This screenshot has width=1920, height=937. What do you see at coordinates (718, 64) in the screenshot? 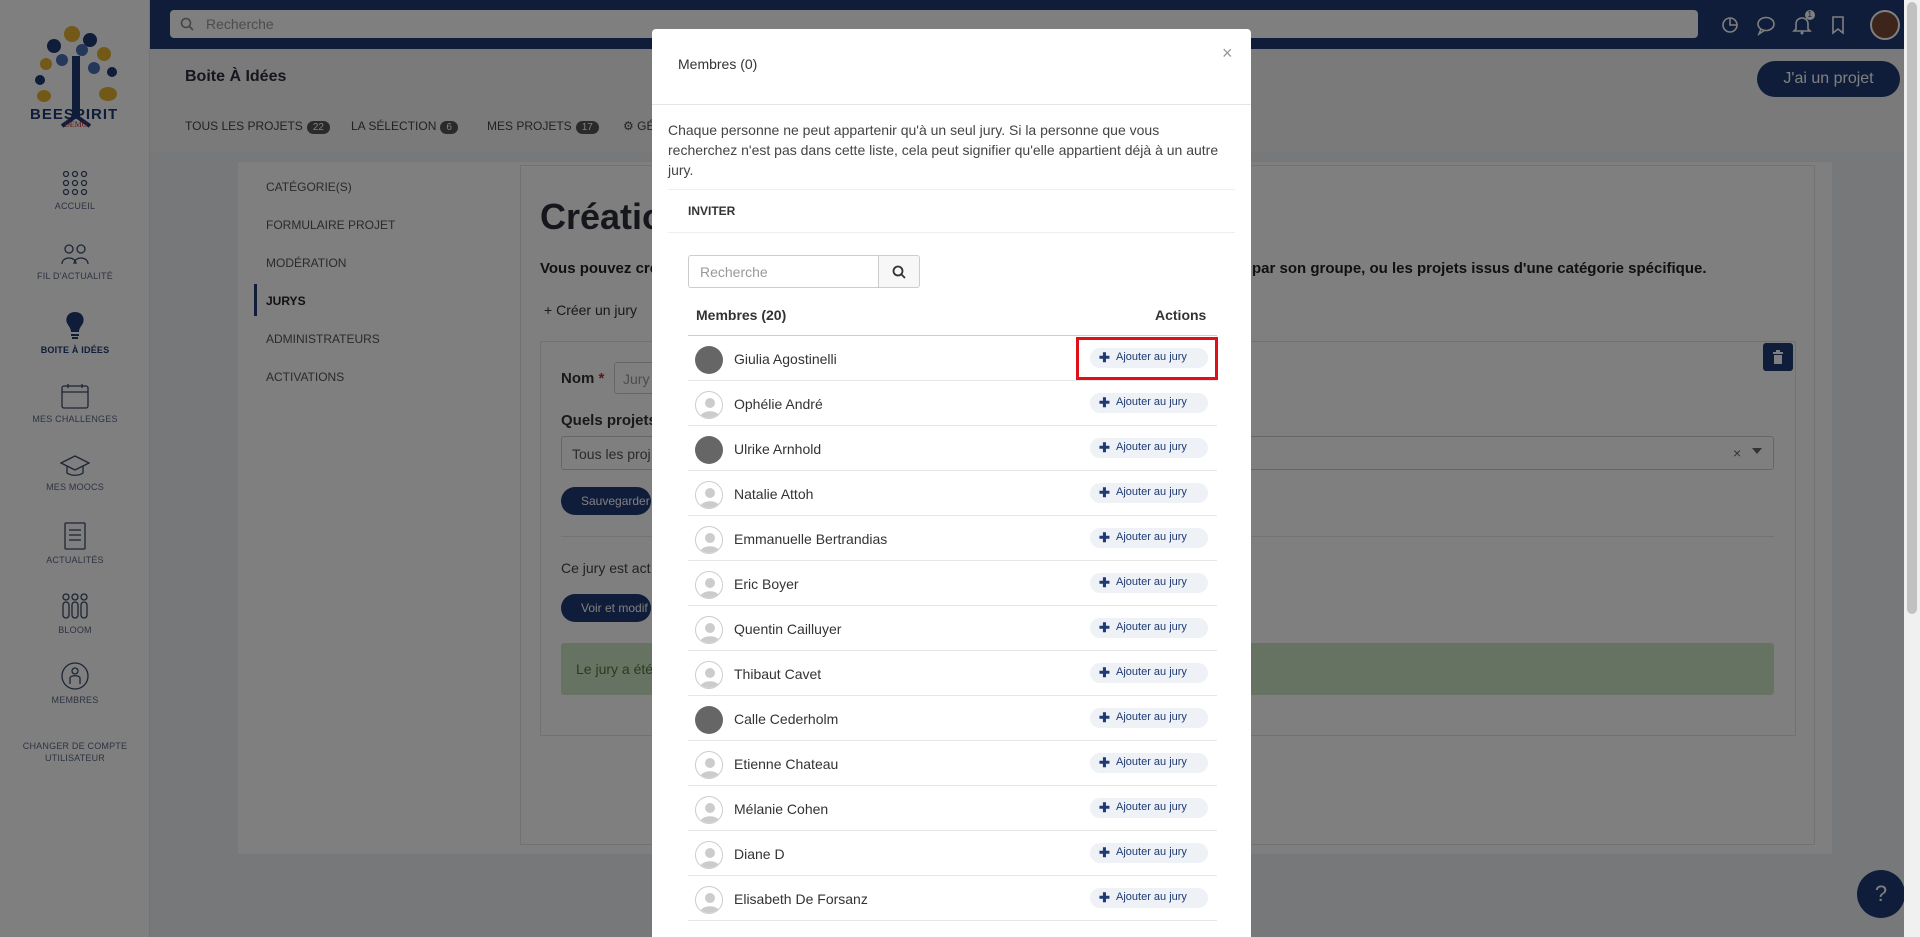
I see `modal-title: Membres (0)` at bounding box center [718, 64].